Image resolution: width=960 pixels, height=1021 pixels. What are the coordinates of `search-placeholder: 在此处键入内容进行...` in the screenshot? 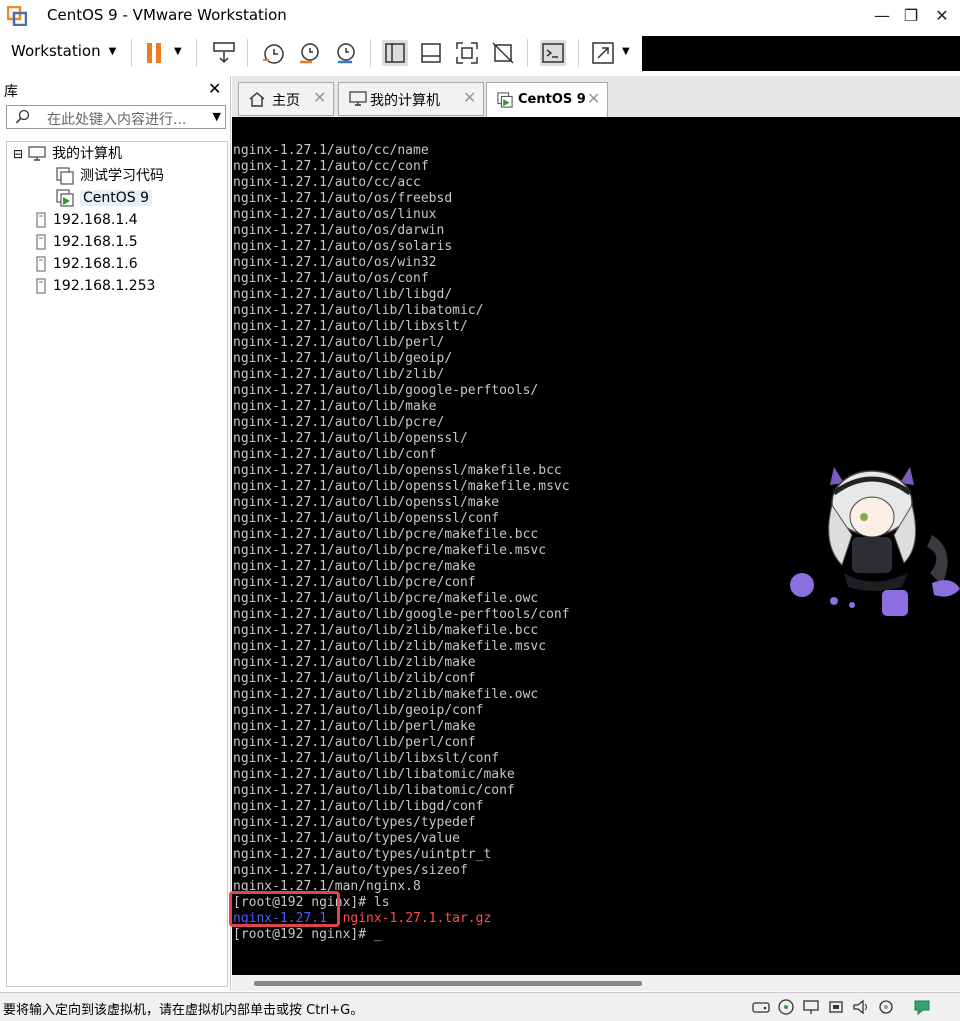 It's located at (117, 120).